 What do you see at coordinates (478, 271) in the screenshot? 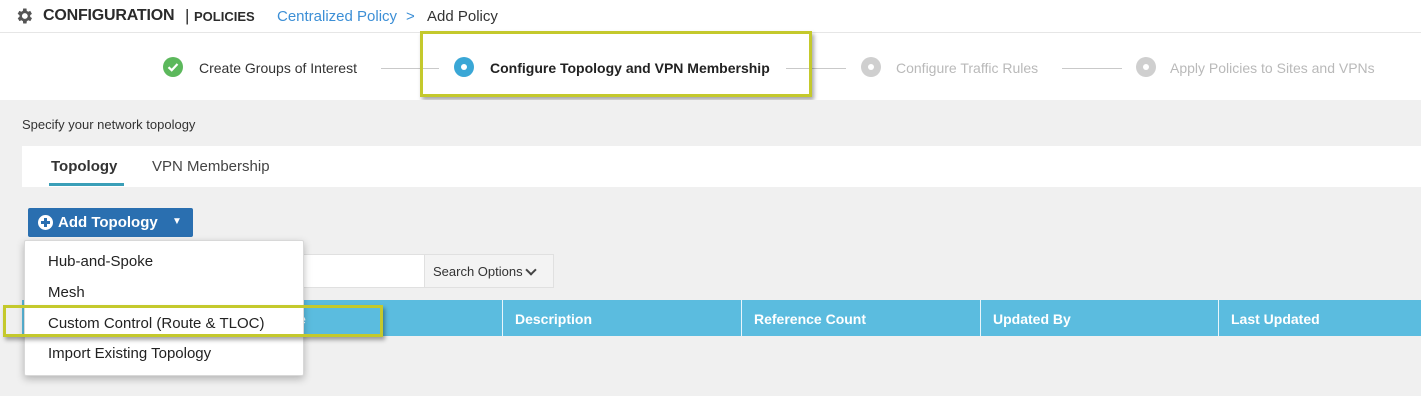
I see `search-options-label: Search Options` at bounding box center [478, 271].